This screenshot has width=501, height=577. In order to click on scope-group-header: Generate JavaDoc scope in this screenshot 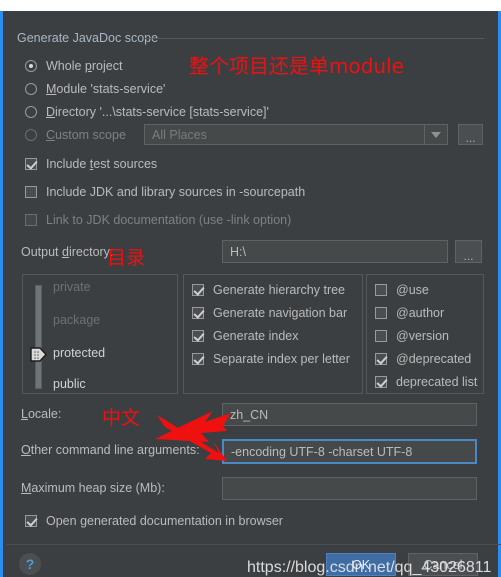, I will do `click(252, 38)`.